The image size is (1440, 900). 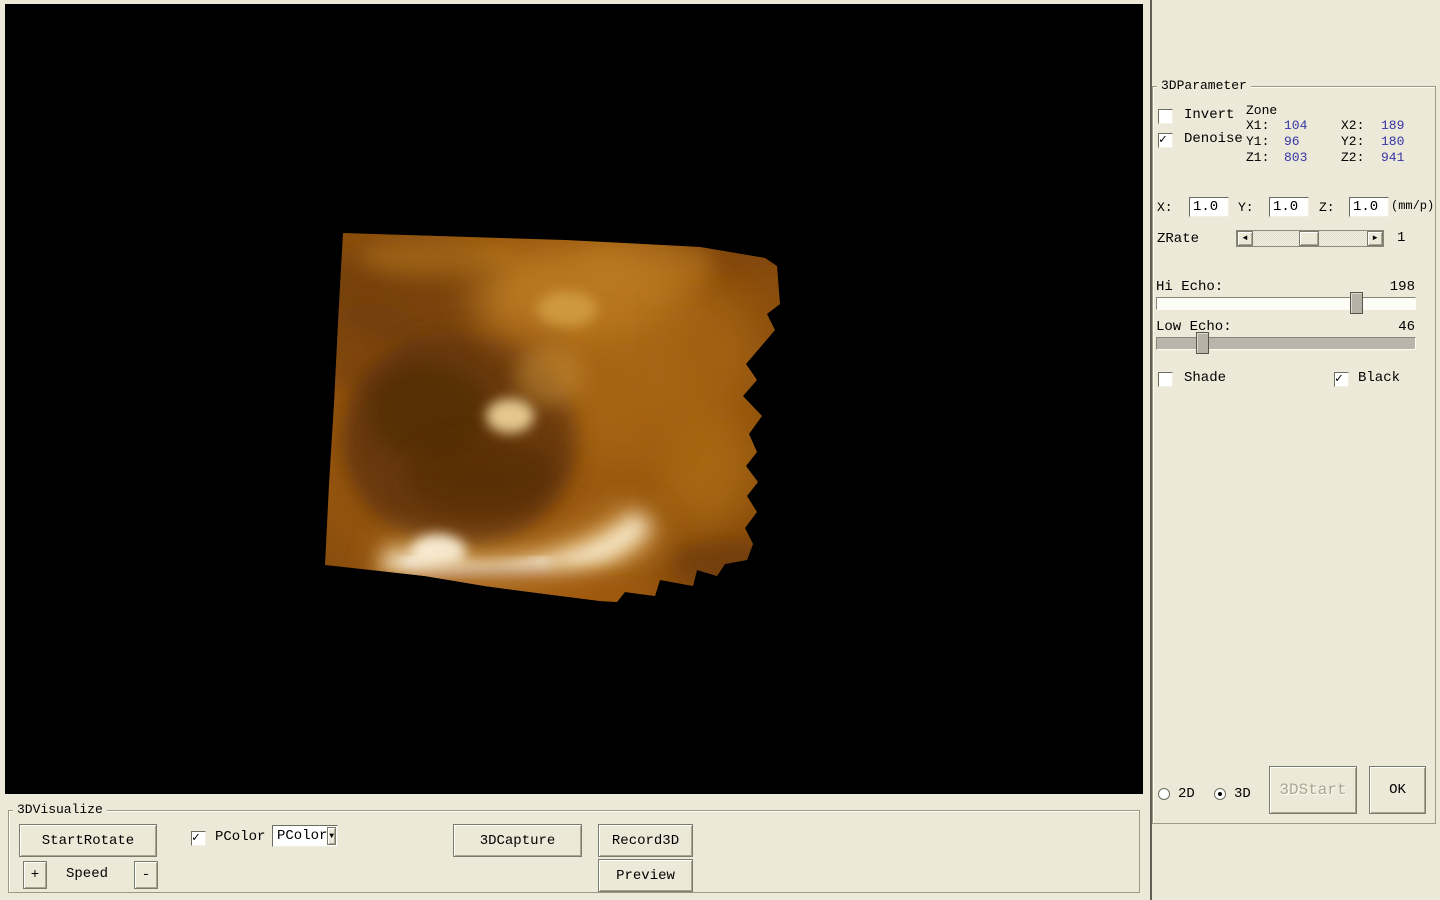 I want to click on speed-plus-button: +, so click(x=35, y=875).